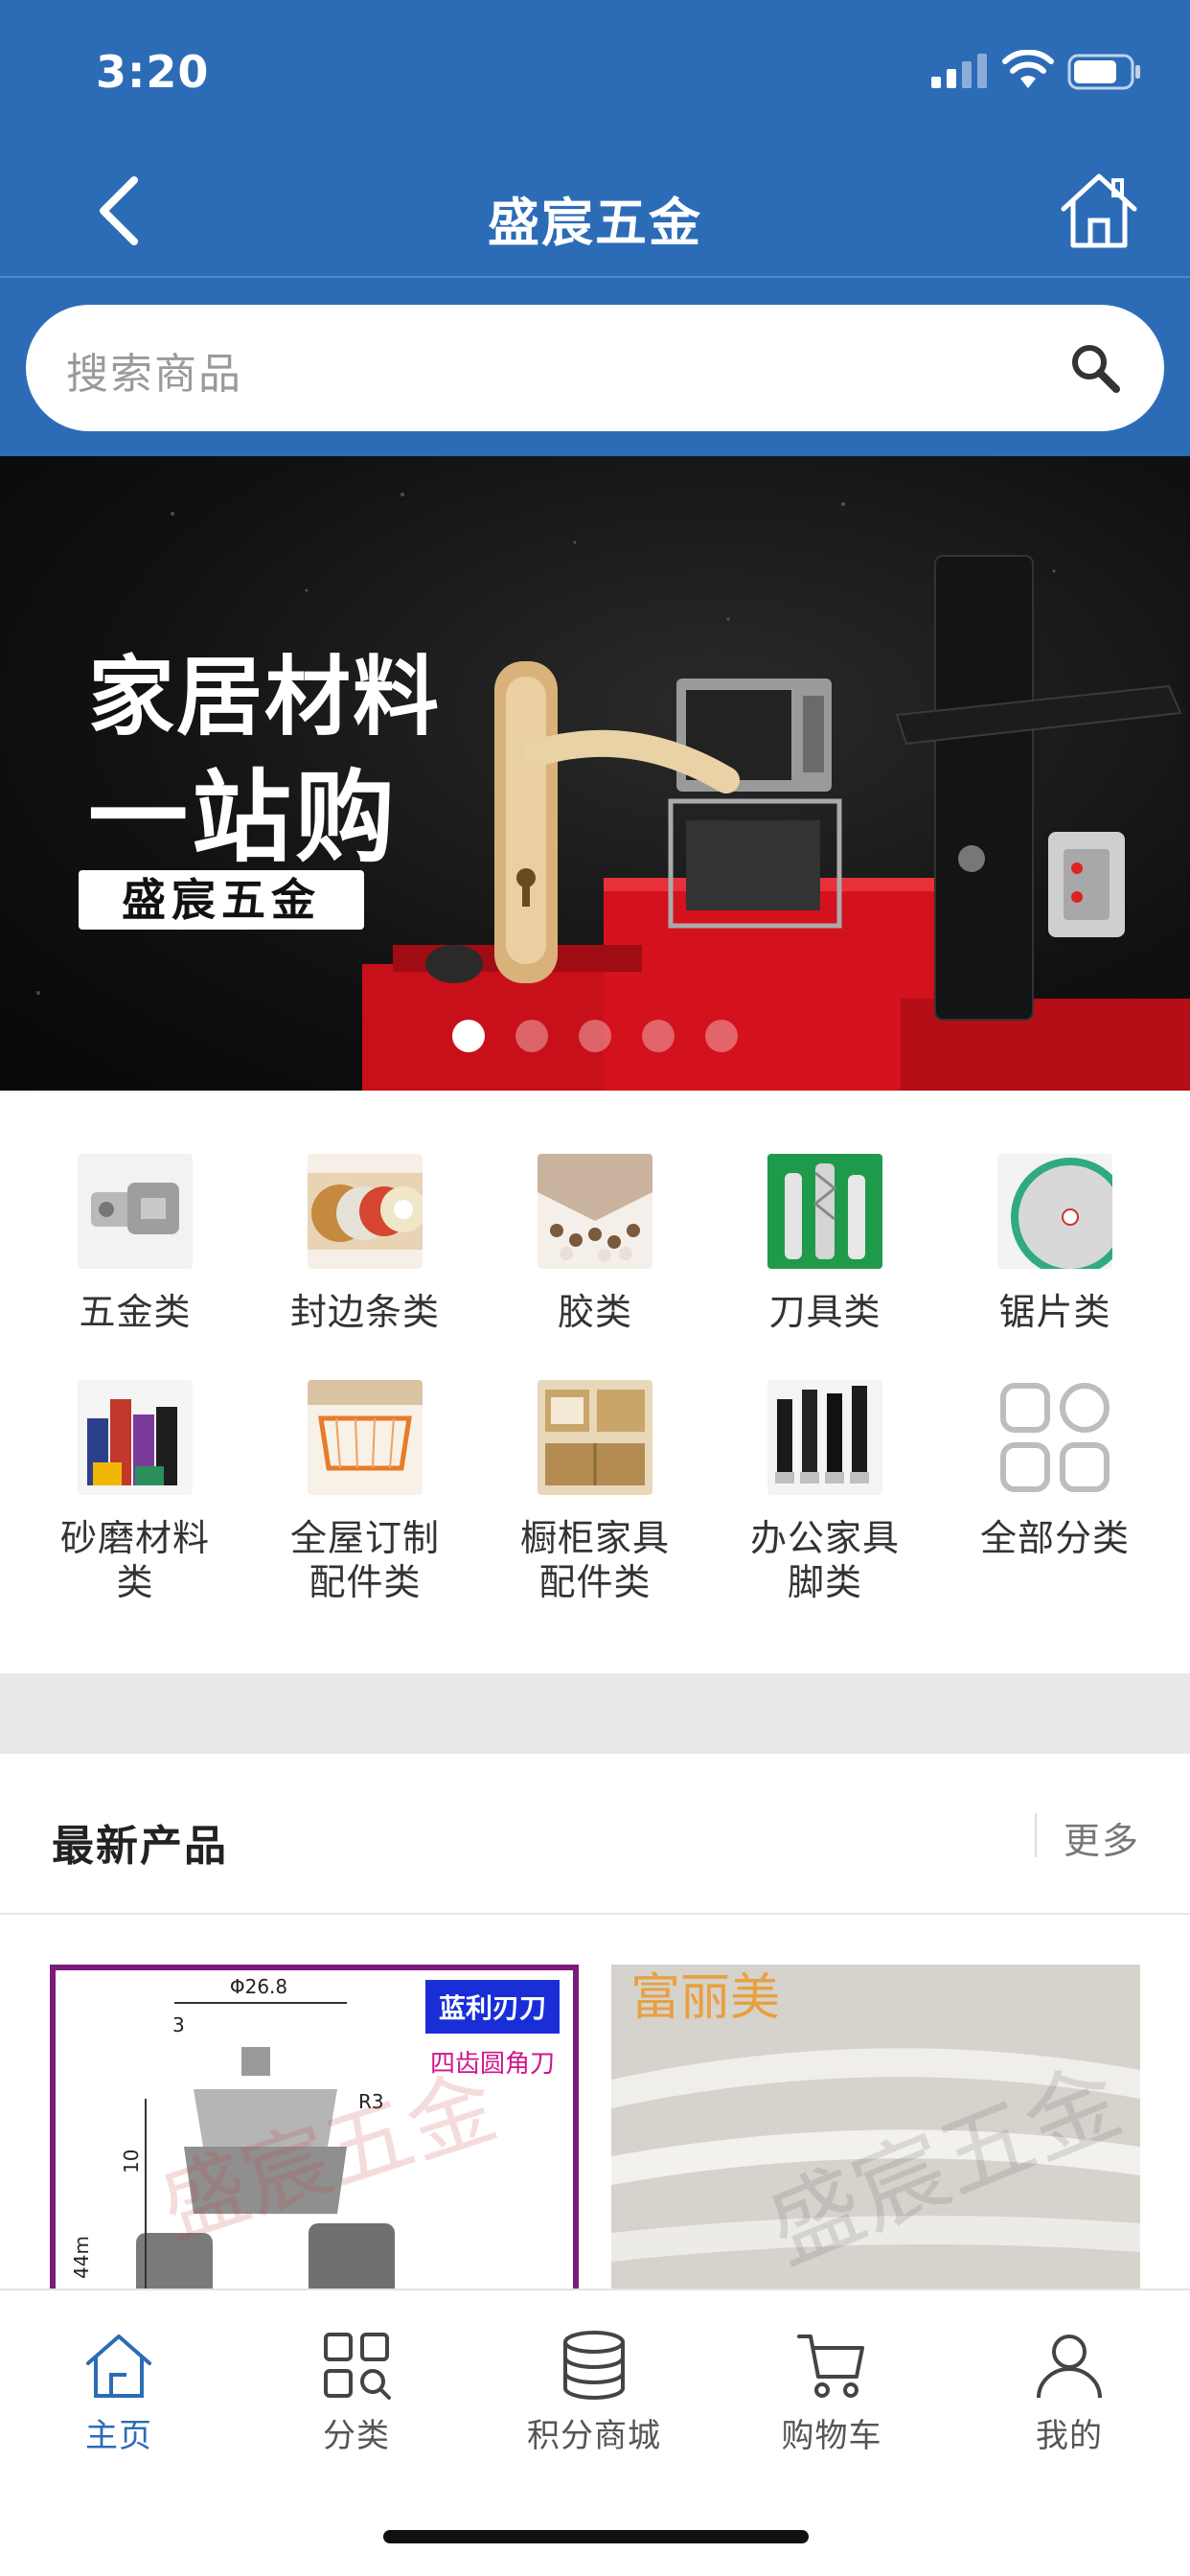  I want to click on product-card: 富丽美 盛宸五金, so click(875, 2127).